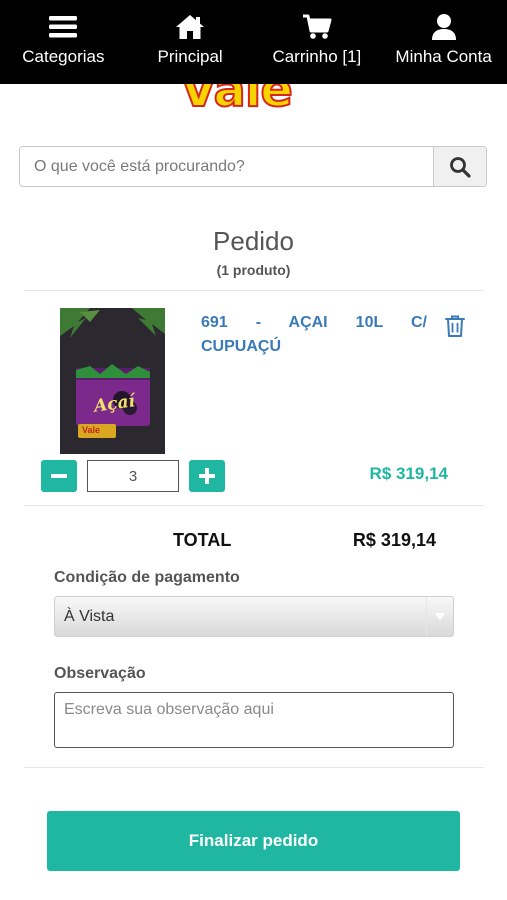  I want to click on store-logo: Vale, so click(253, 102).